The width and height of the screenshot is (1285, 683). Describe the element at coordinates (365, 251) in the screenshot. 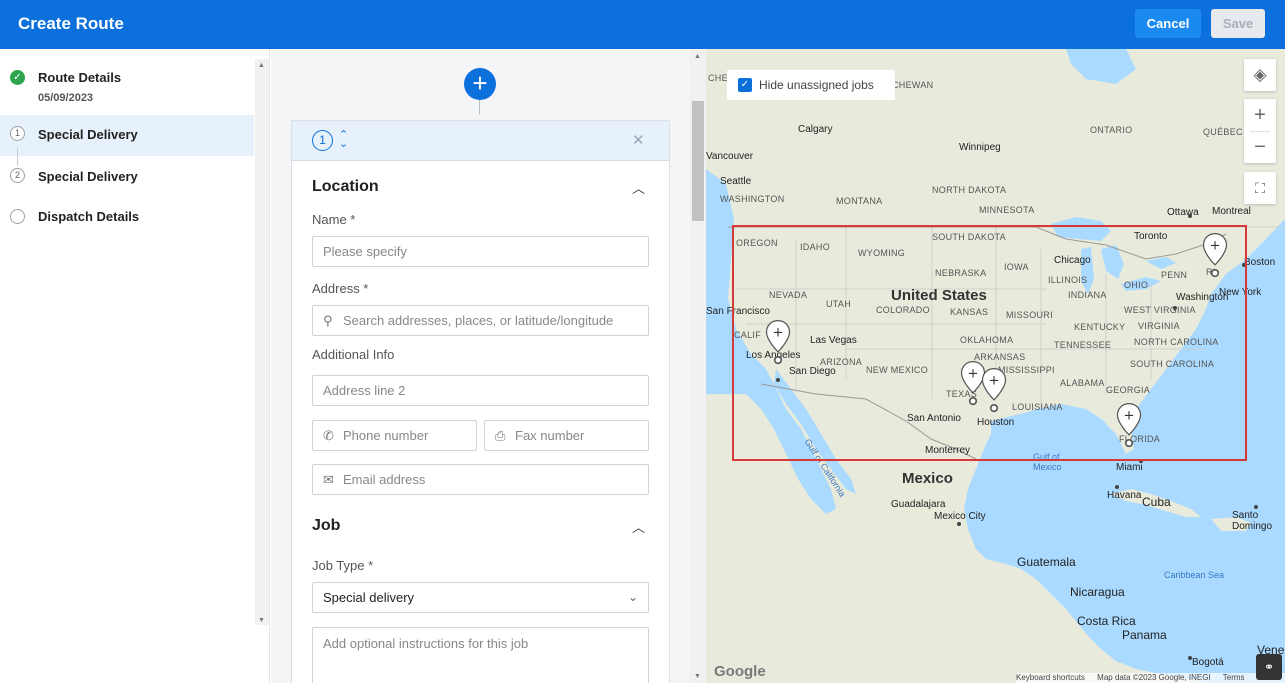

I see `name-placeholder: Please specify` at that location.